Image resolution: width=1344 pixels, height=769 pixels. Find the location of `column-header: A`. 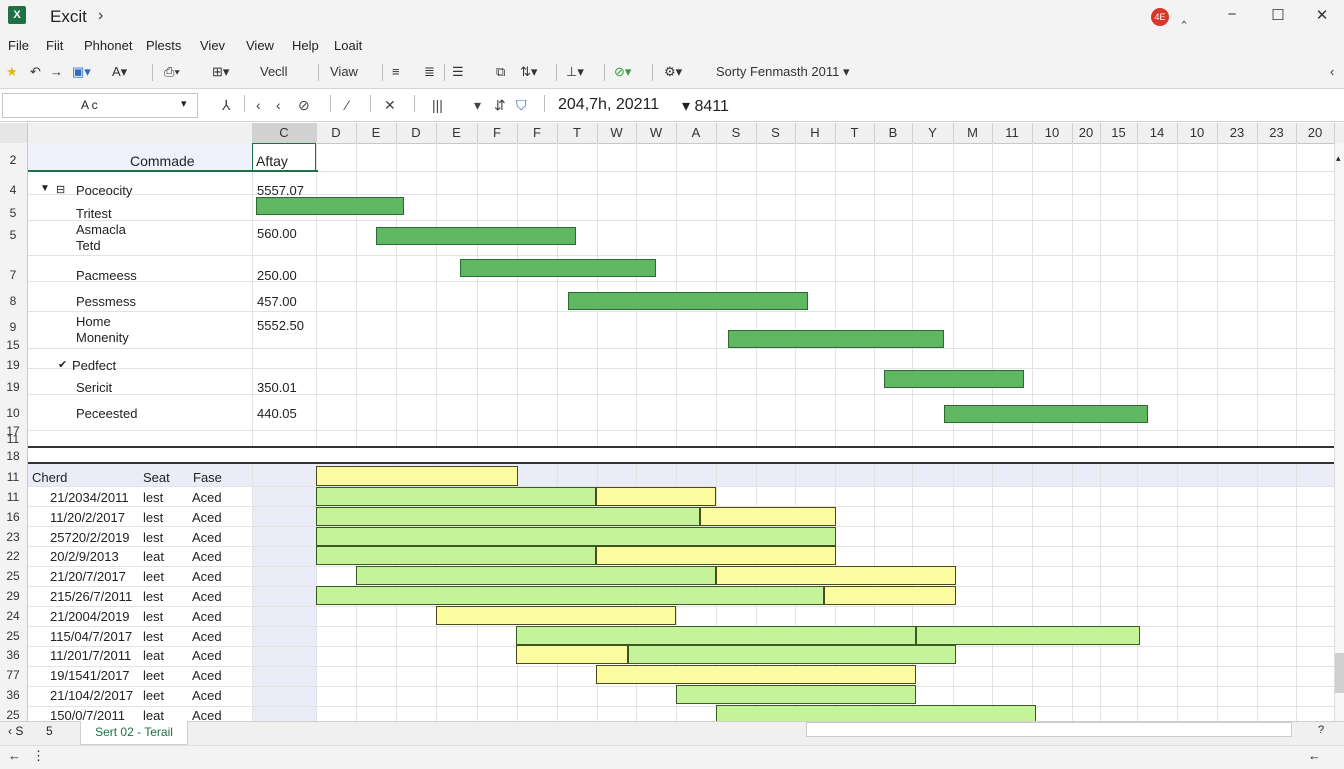

column-header: A is located at coordinates (696, 133).